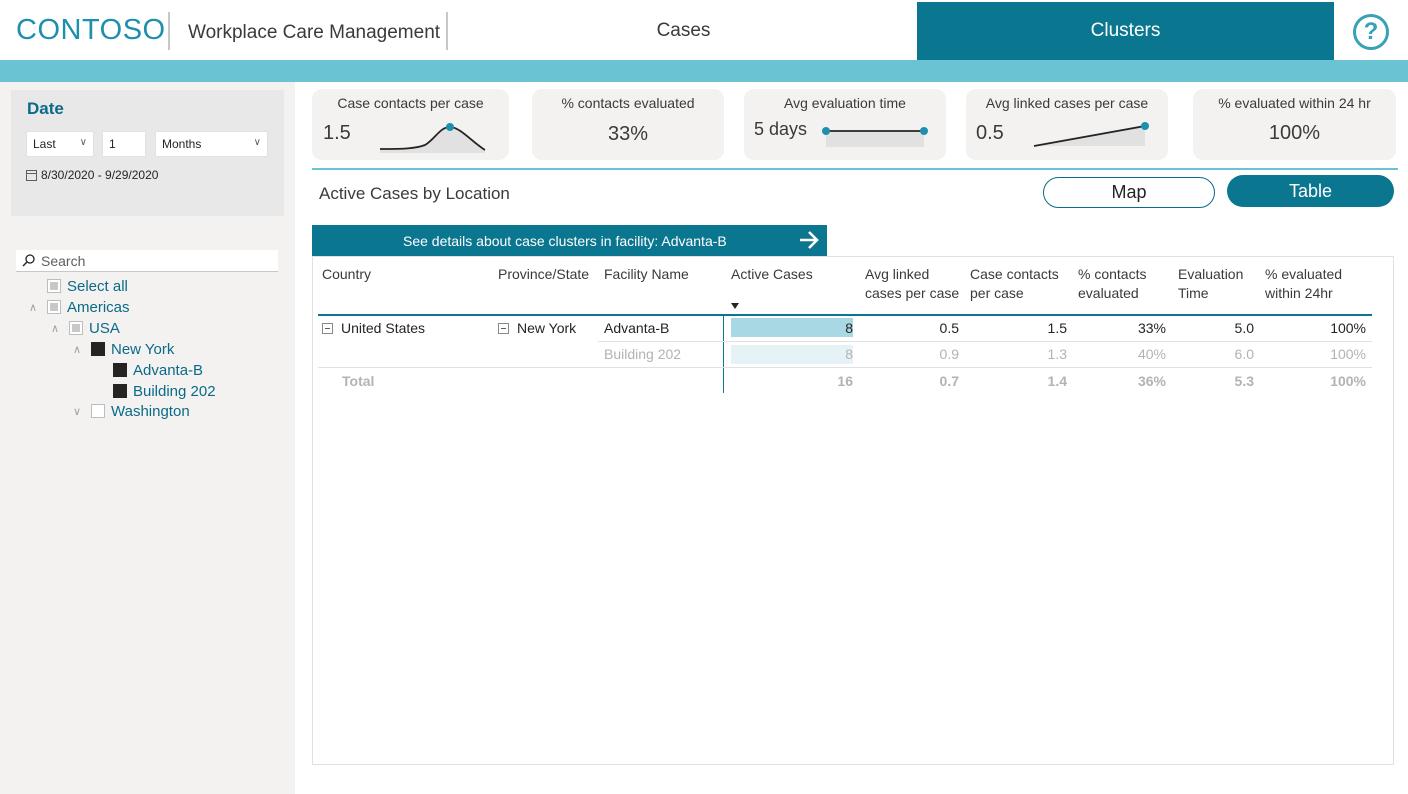  Describe the element at coordinates (100, 175) in the screenshot. I see `date-range-text: 8/30/2020 - 9/29/2020` at that location.